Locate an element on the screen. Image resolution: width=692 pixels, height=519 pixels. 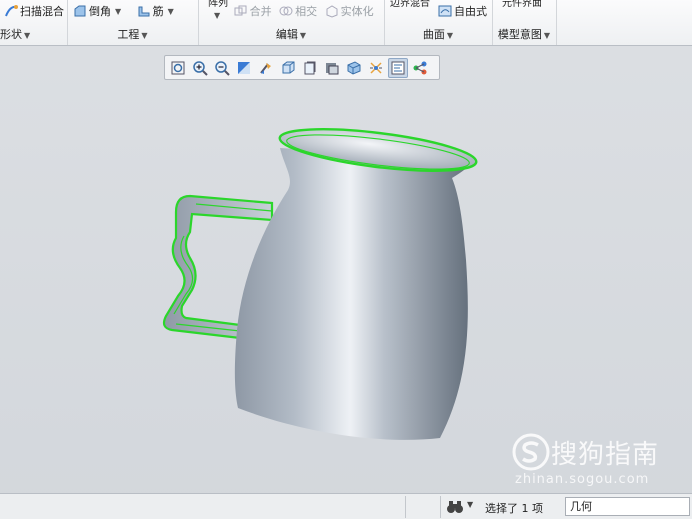
watermark: 搜狗指南 zhinan.sogou.com is located at coordinates (595, 460).